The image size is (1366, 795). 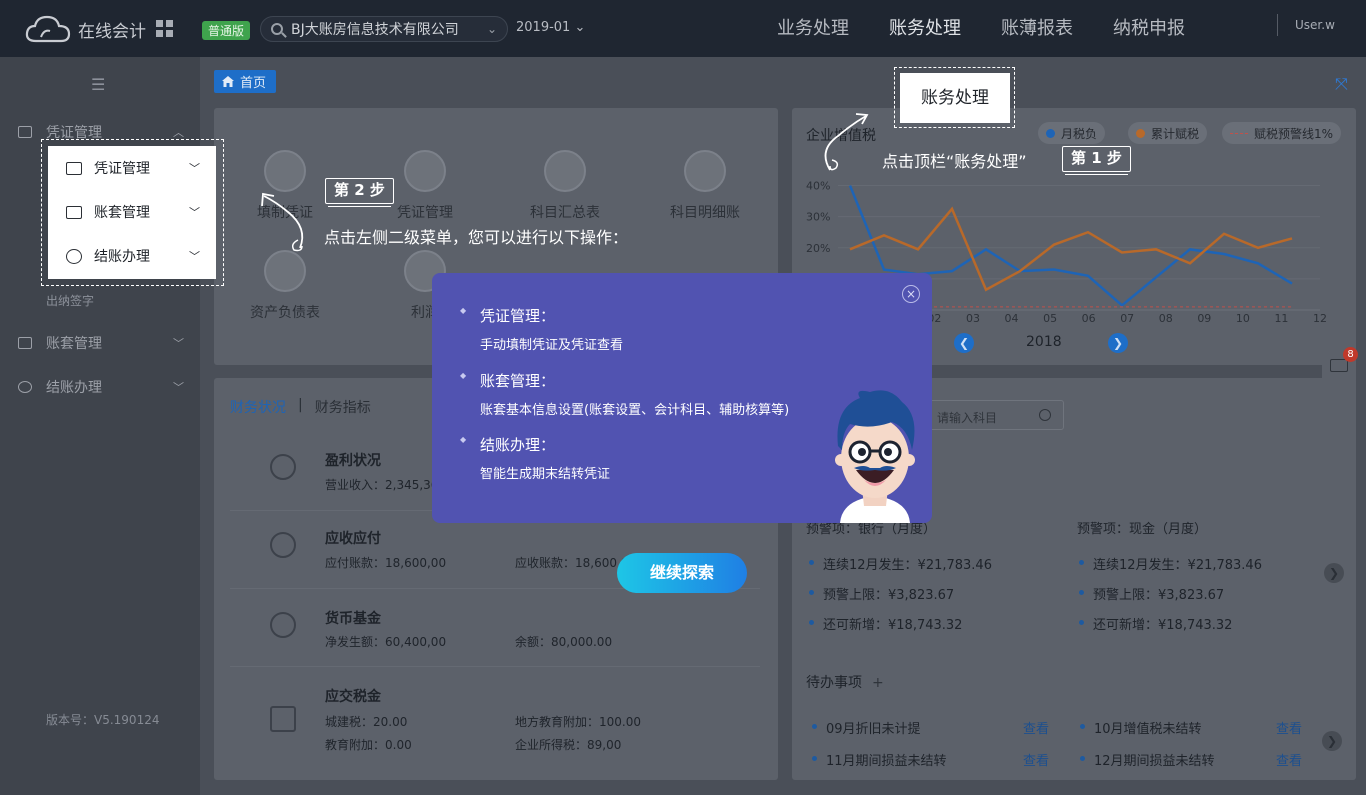 What do you see at coordinates (425, 171) in the screenshot?
I see `doc-gear-icon` at bounding box center [425, 171].